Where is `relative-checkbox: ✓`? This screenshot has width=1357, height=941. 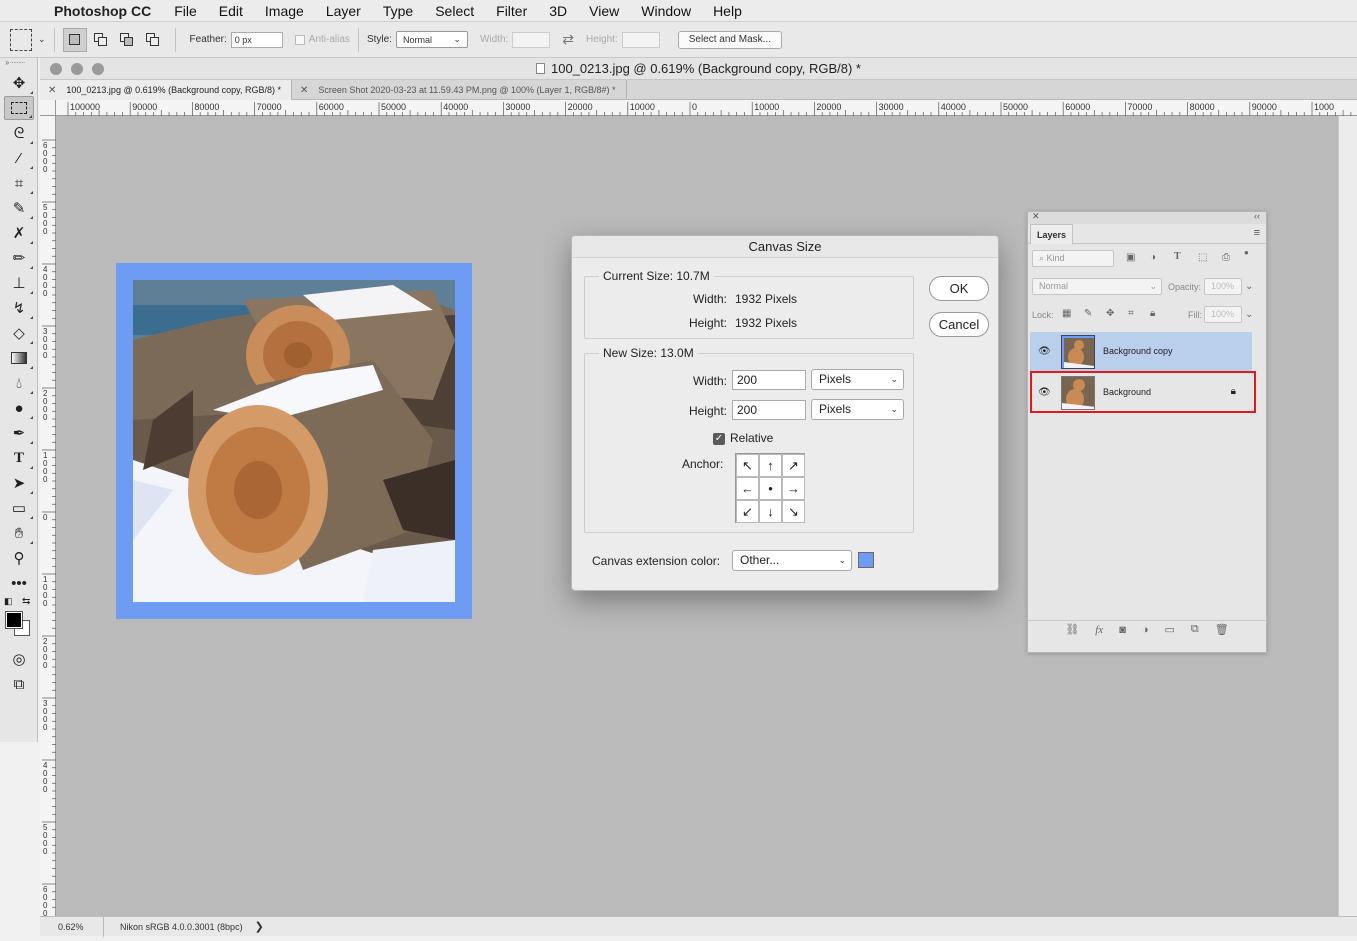 relative-checkbox: ✓ is located at coordinates (719, 439).